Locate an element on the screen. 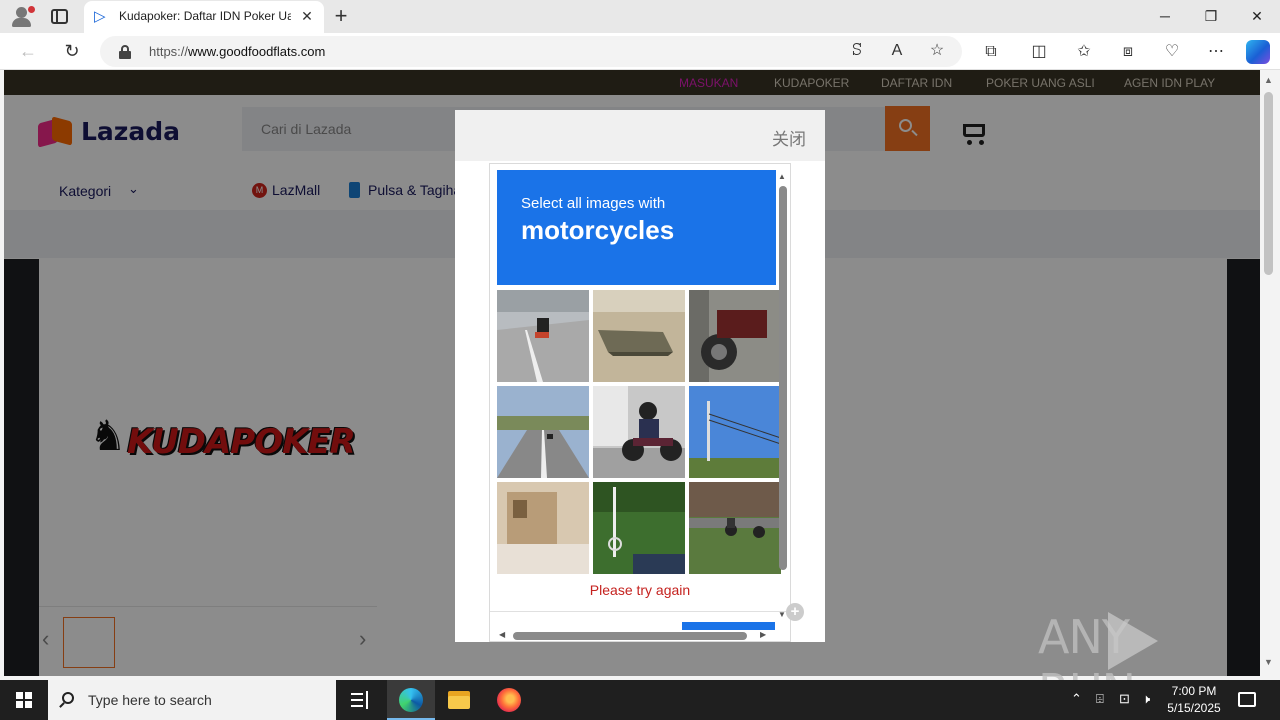 Image resolution: width=1280 pixels, height=720 pixels. collections-icon: ⧈ is located at coordinates (1128, 52).